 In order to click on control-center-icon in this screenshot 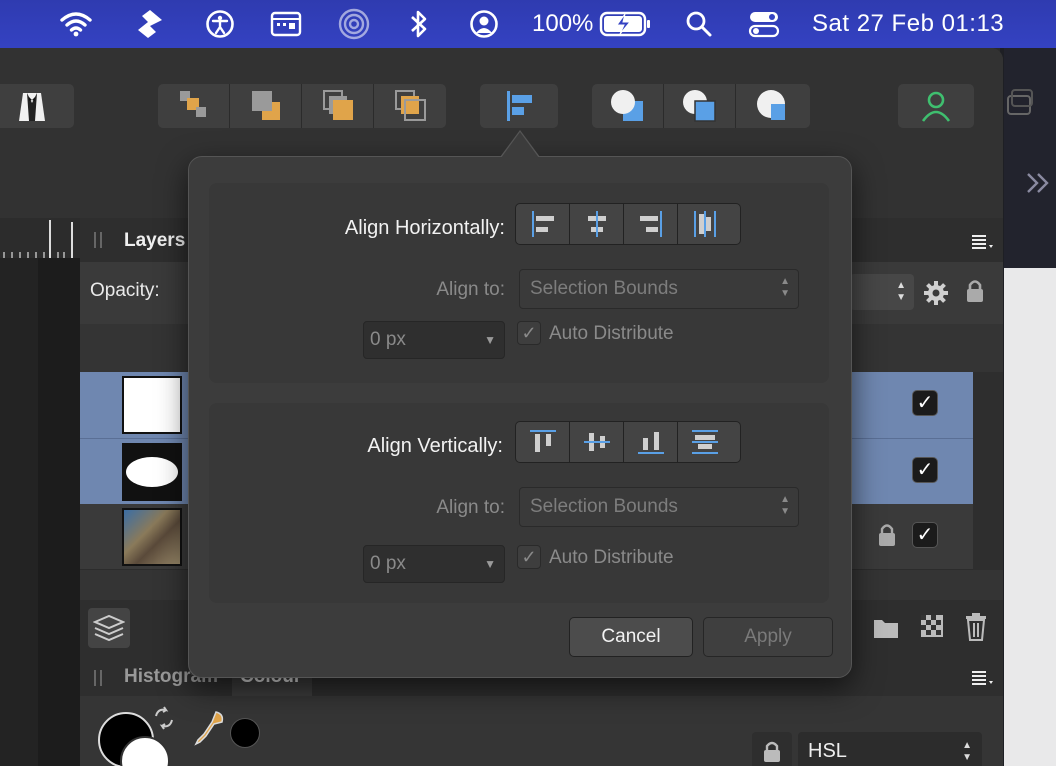, I will do `click(764, 24)`.